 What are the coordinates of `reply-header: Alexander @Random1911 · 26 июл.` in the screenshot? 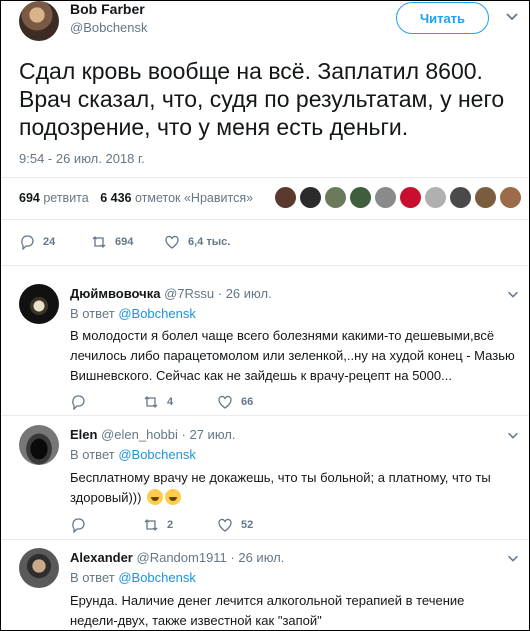 It's located at (177, 557).